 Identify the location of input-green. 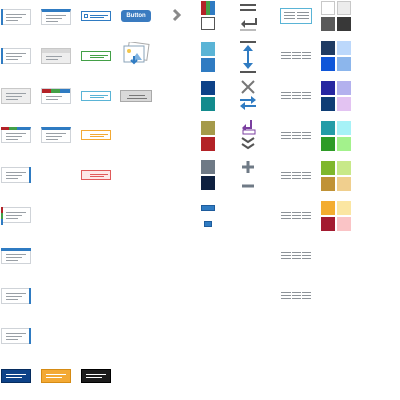
(96, 56).